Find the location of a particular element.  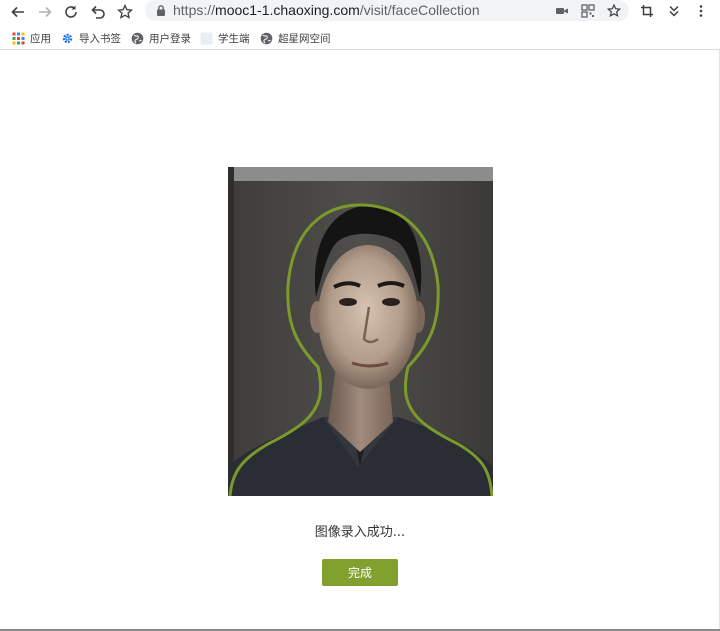

bookmark-import: 导入书签 is located at coordinates (91, 38).